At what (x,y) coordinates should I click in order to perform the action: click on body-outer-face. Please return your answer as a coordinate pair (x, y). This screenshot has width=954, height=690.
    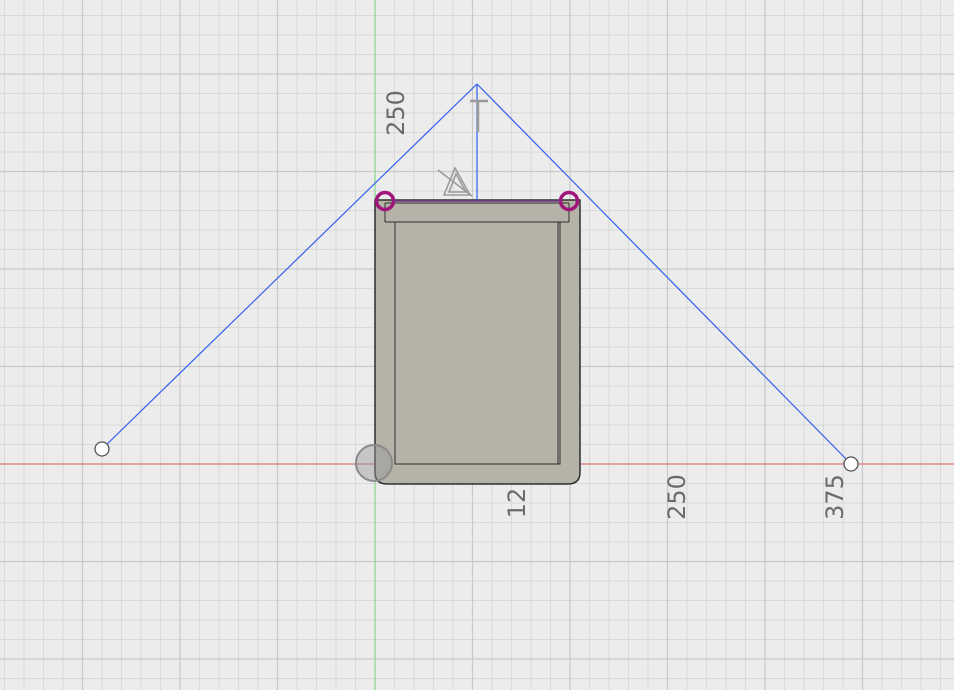
    Looking at the image, I should click on (477, 342).